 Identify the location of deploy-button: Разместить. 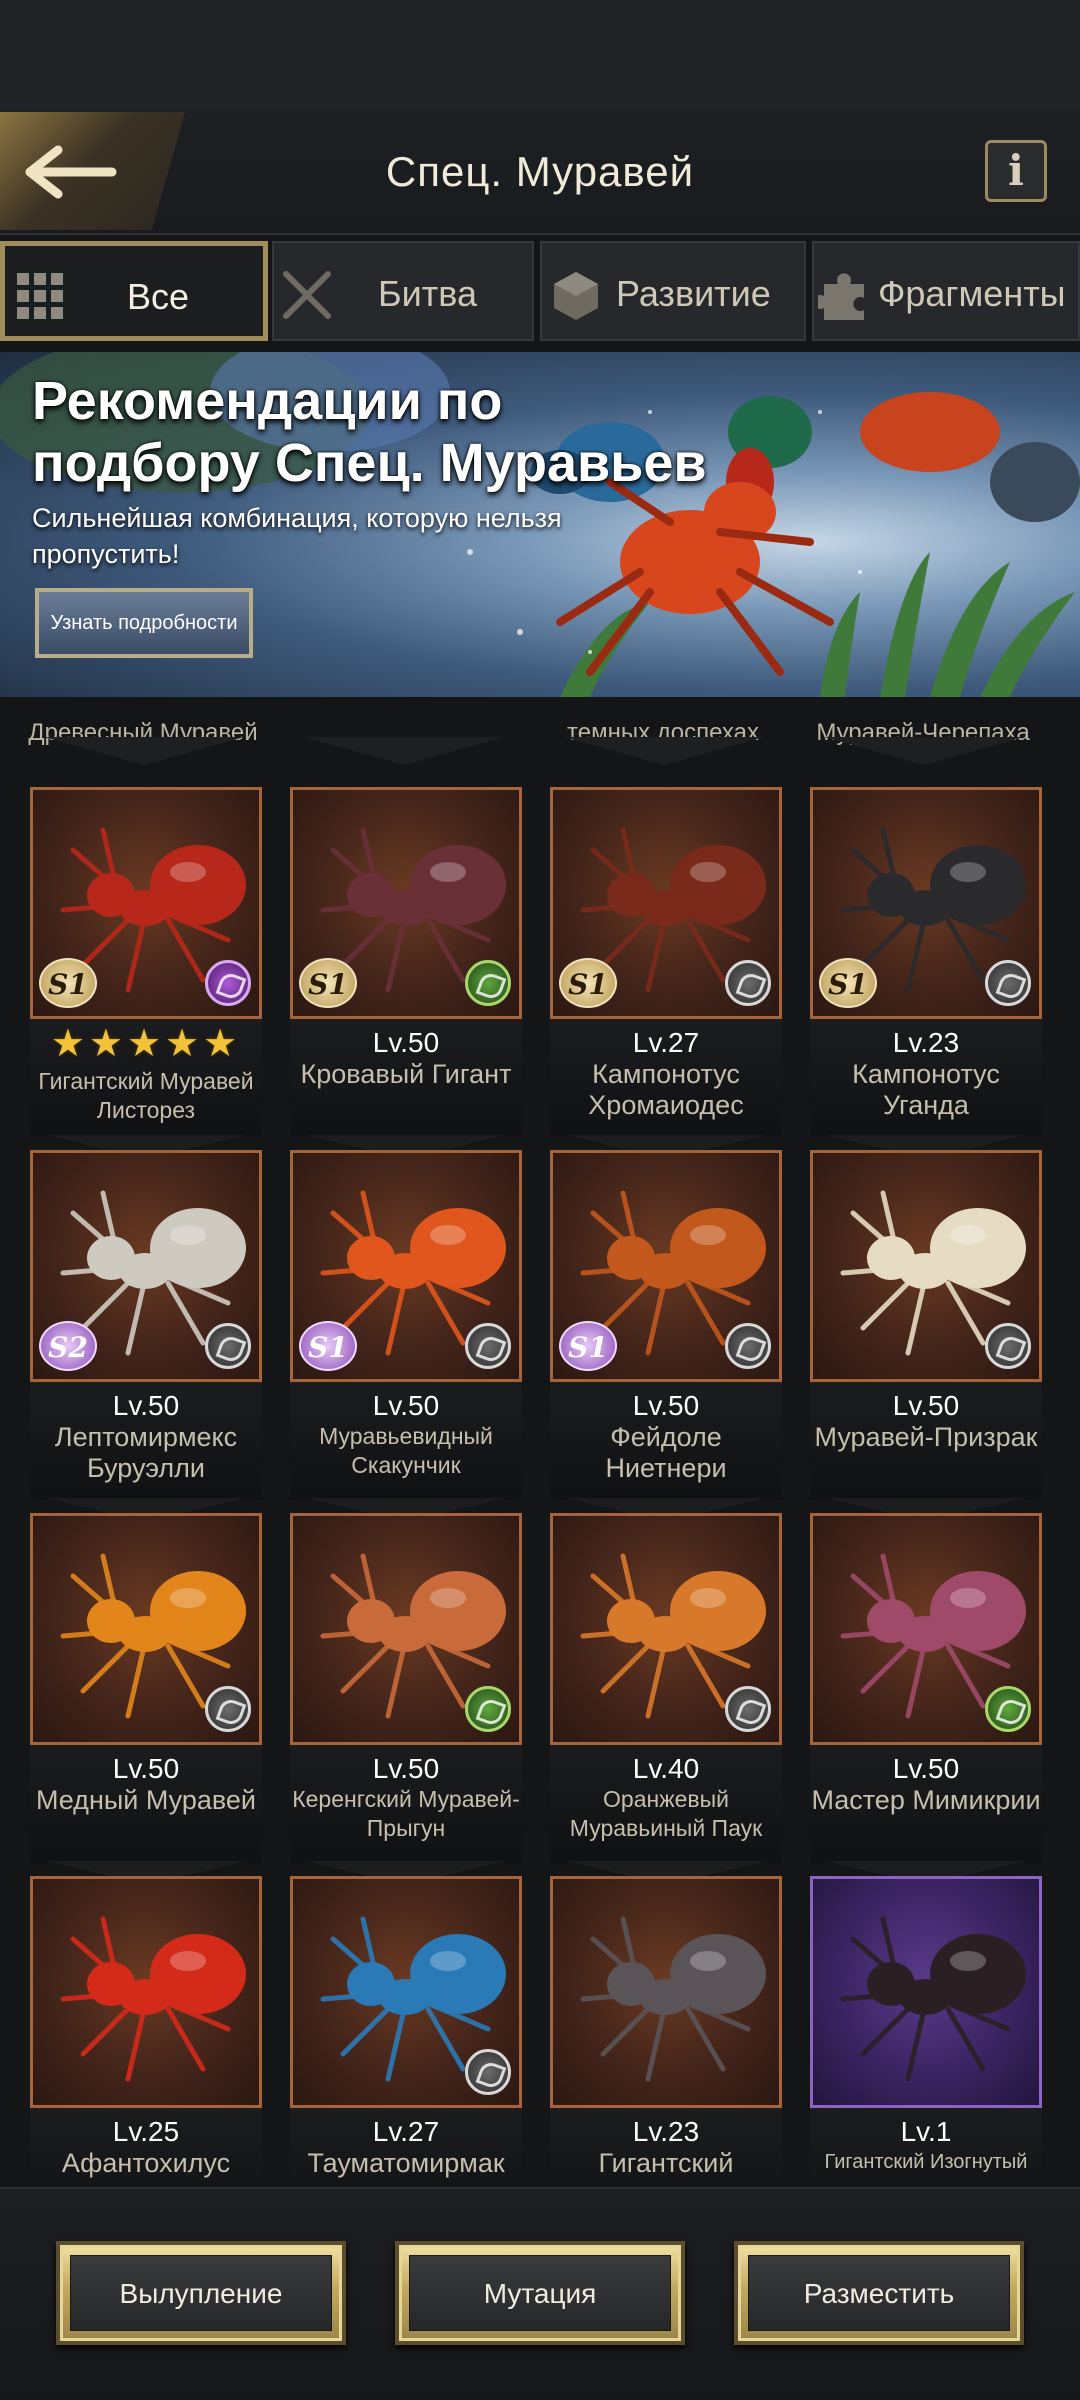
(879, 2293).